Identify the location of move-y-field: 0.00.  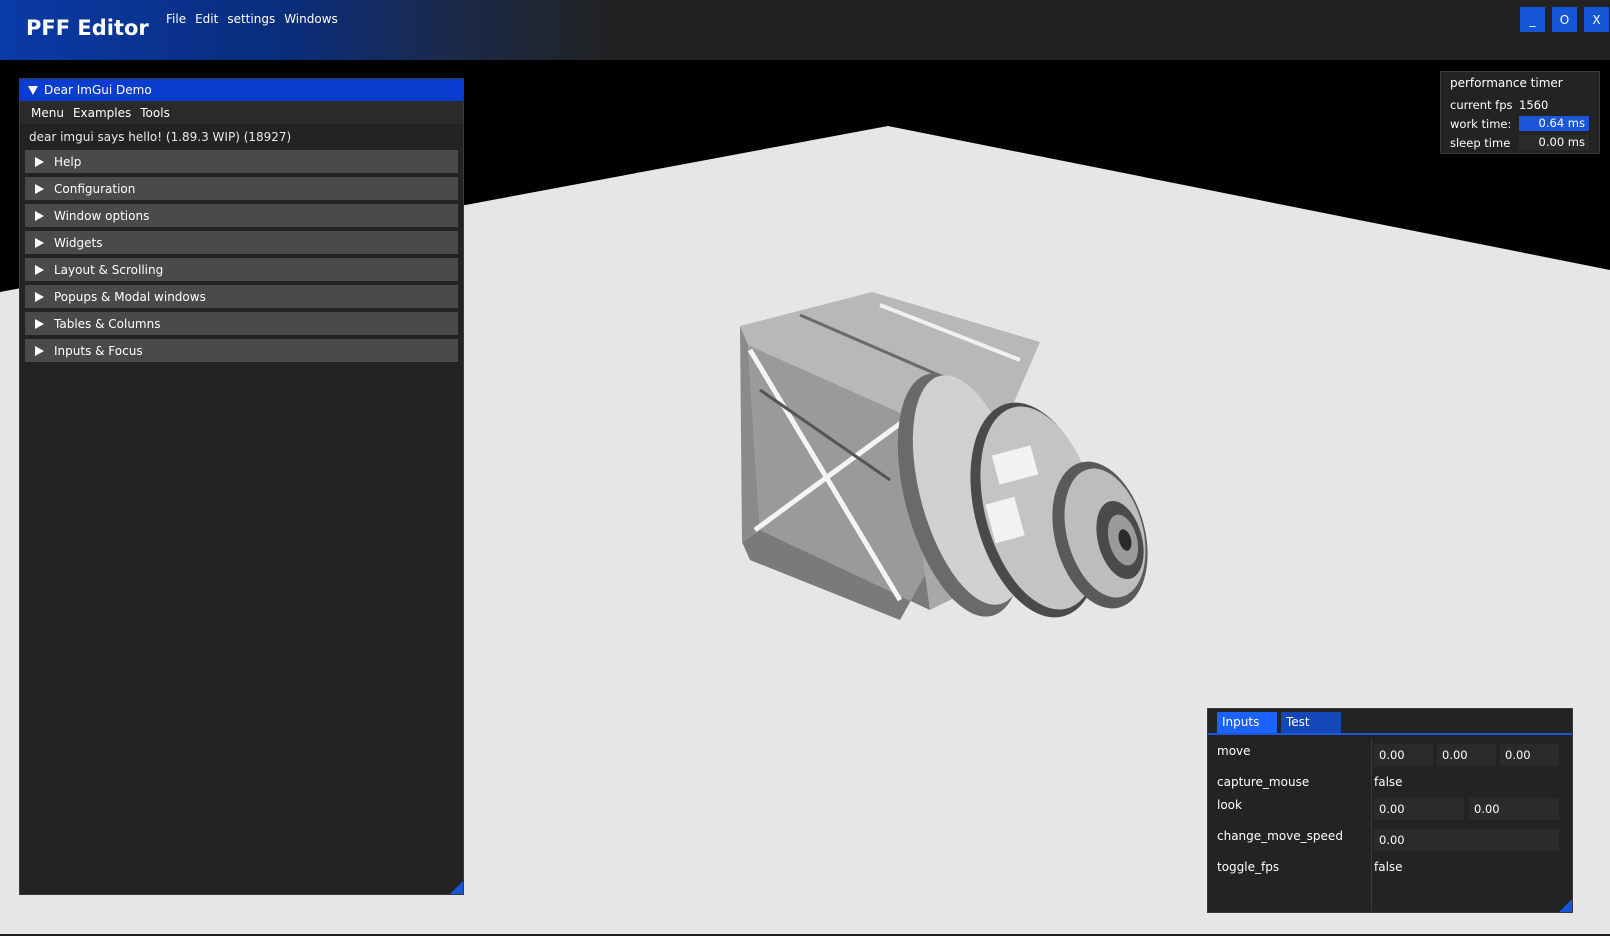
(1466, 755).